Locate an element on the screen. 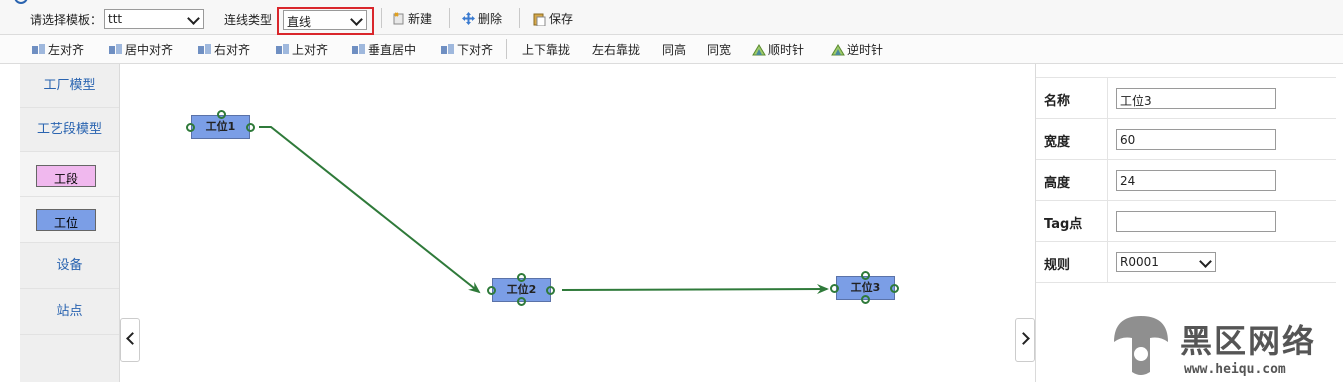 This screenshot has width=1343, height=382. line-type-label: 连线类型 is located at coordinates (248, 20).